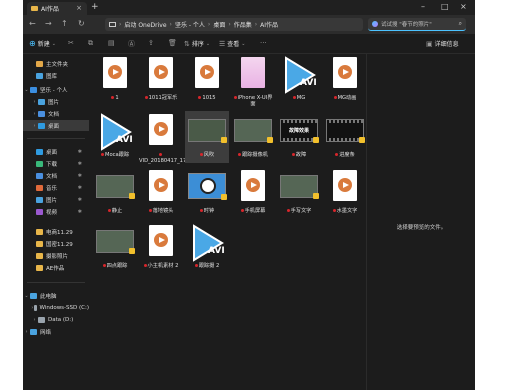 Image resolution: width=520 pixels, height=390 pixels. Describe the element at coordinates (301, 155) in the screenshot. I see `file-name: 故障` at that location.